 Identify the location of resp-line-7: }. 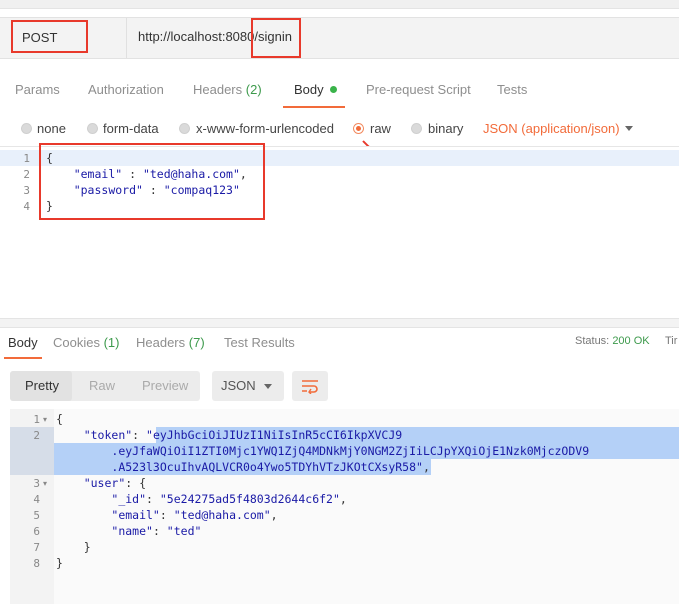
(73, 547).